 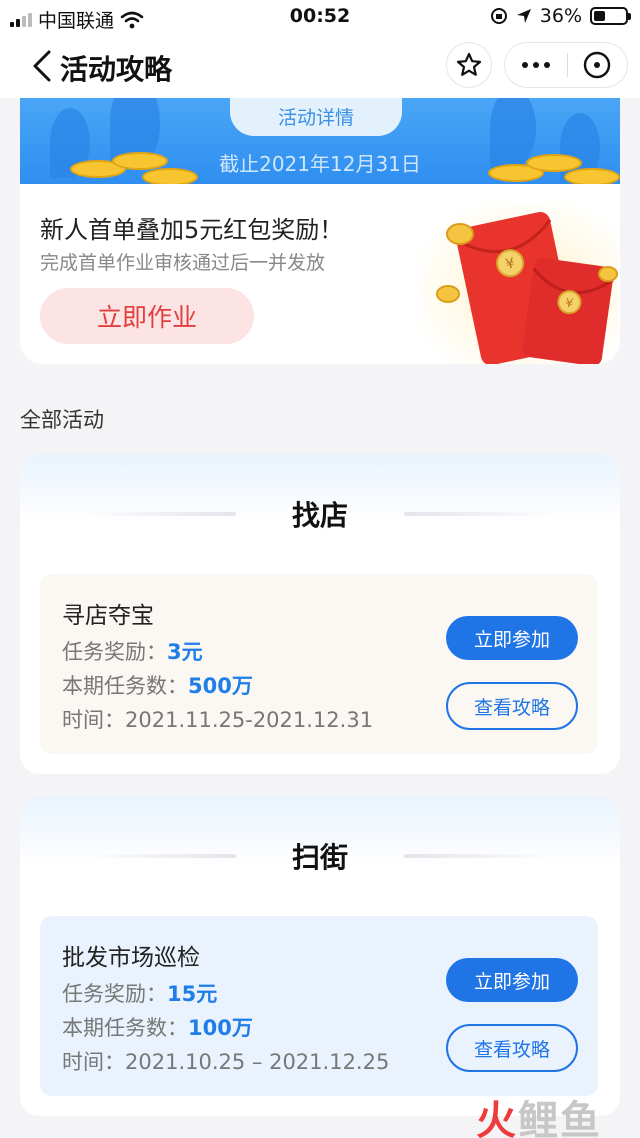 I want to click on task-reward: 任务奖励：3元, so click(x=132, y=652).